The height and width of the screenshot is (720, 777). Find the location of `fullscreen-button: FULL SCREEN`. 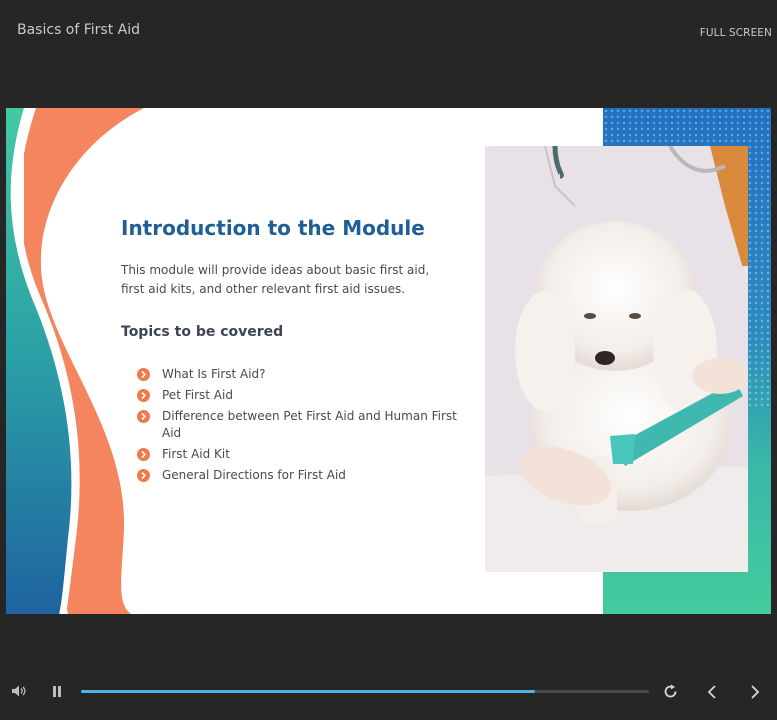

fullscreen-button: FULL SCREEN is located at coordinates (736, 33).